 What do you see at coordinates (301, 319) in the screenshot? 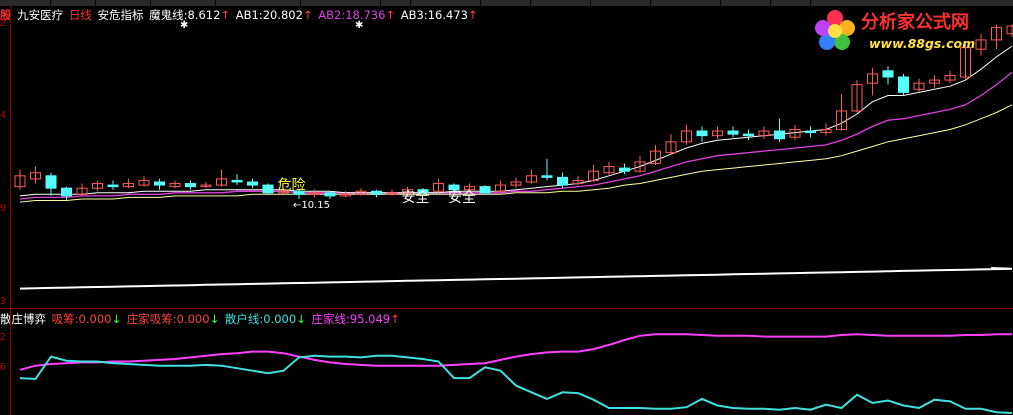
I see `sanhu-arrow: ↓` at bounding box center [301, 319].